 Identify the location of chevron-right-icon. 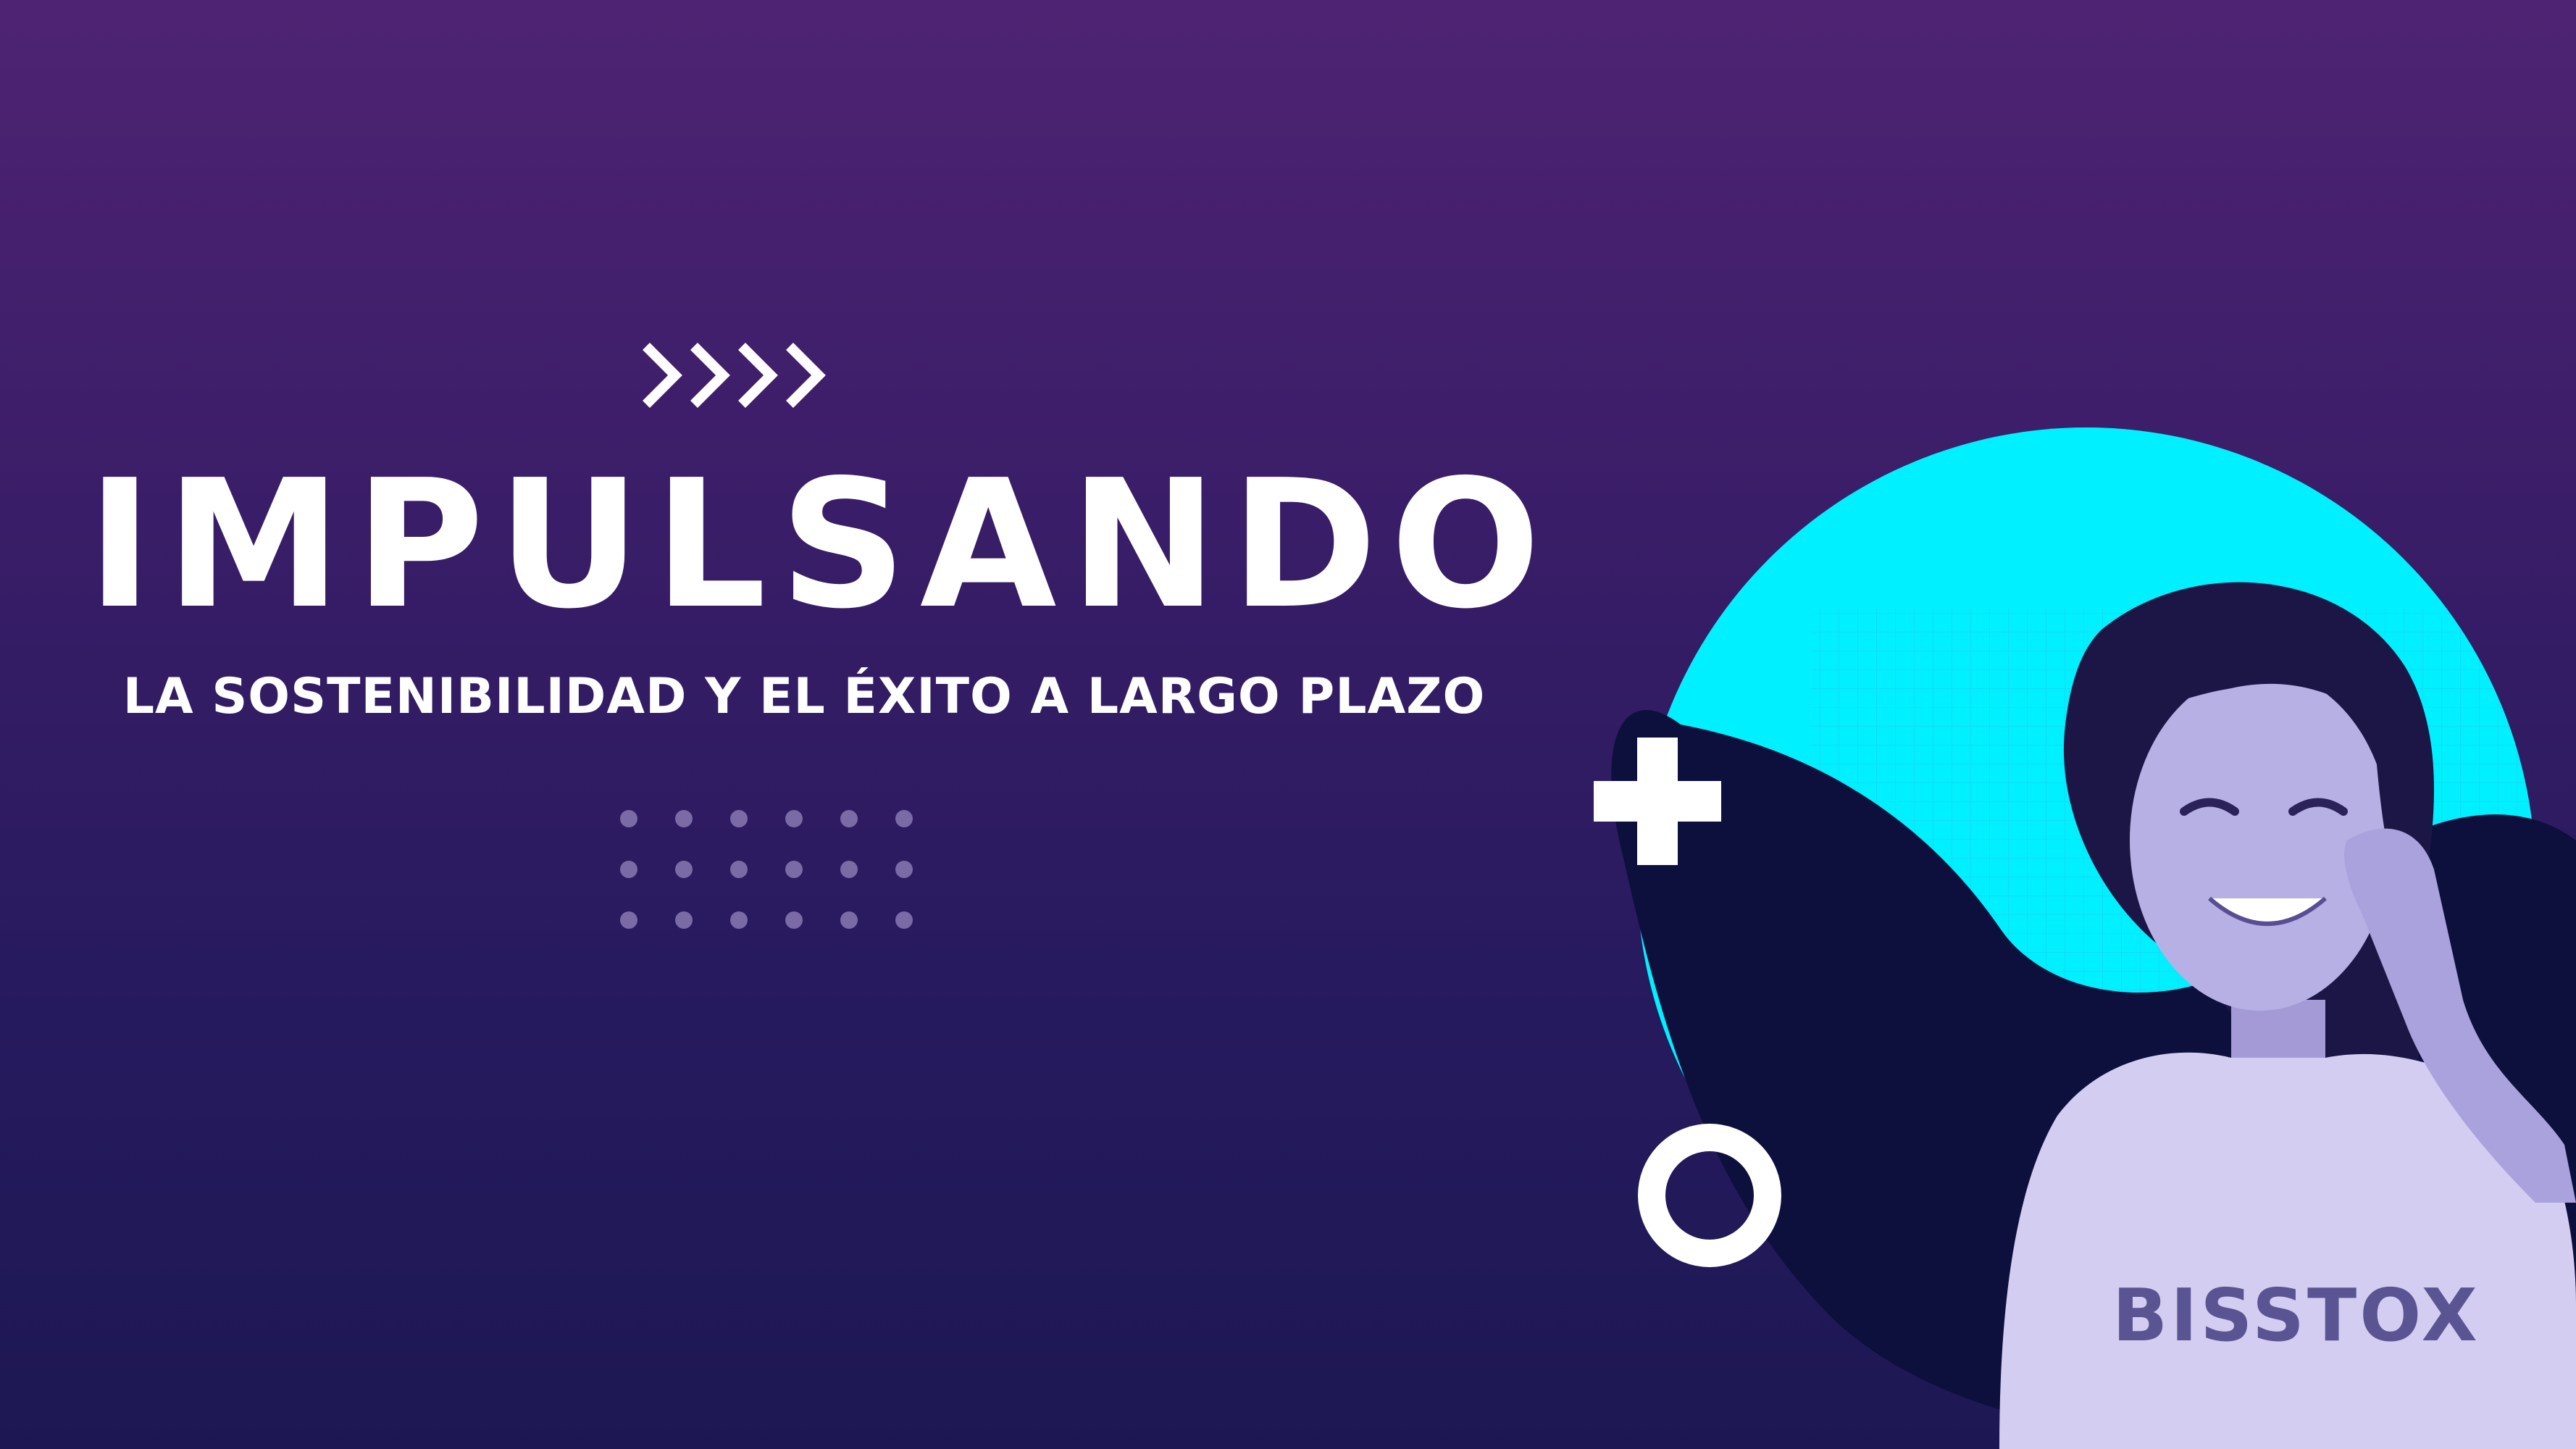
(734, 376).